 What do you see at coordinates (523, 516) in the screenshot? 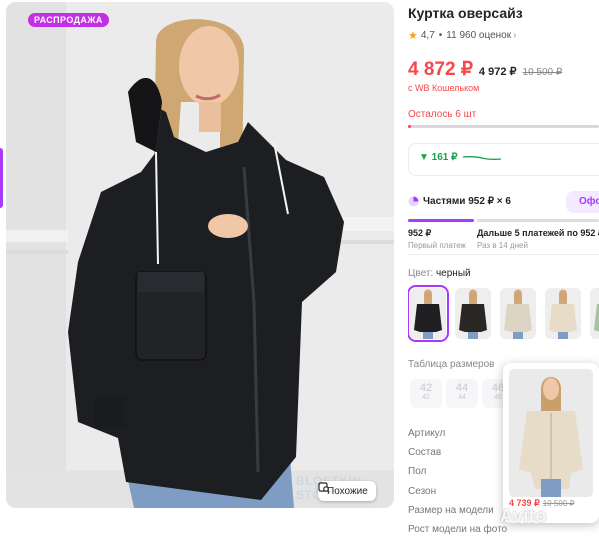
I see `avito-watermark: Avito` at bounding box center [523, 516].